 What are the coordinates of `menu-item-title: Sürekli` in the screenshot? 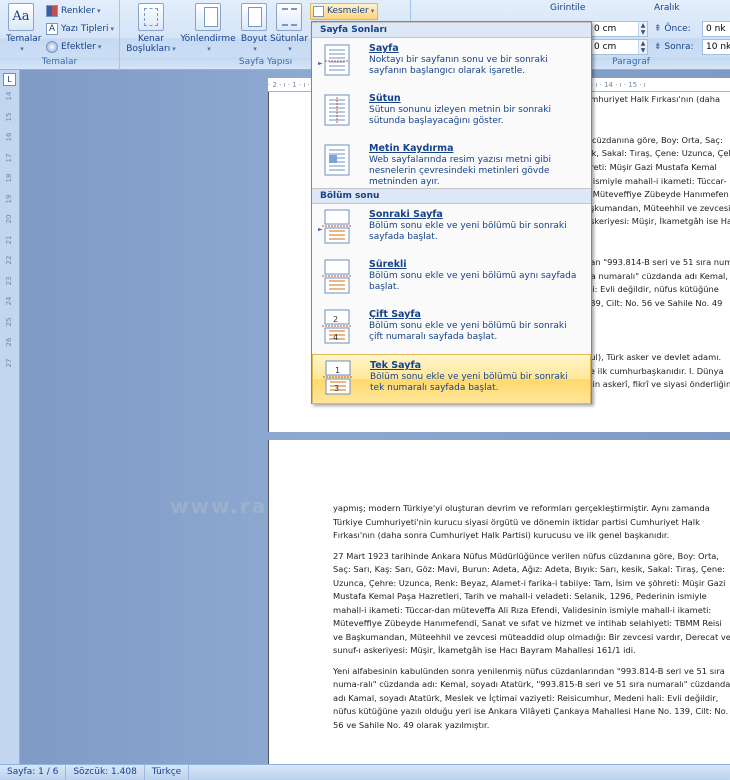 It's located at (388, 264).